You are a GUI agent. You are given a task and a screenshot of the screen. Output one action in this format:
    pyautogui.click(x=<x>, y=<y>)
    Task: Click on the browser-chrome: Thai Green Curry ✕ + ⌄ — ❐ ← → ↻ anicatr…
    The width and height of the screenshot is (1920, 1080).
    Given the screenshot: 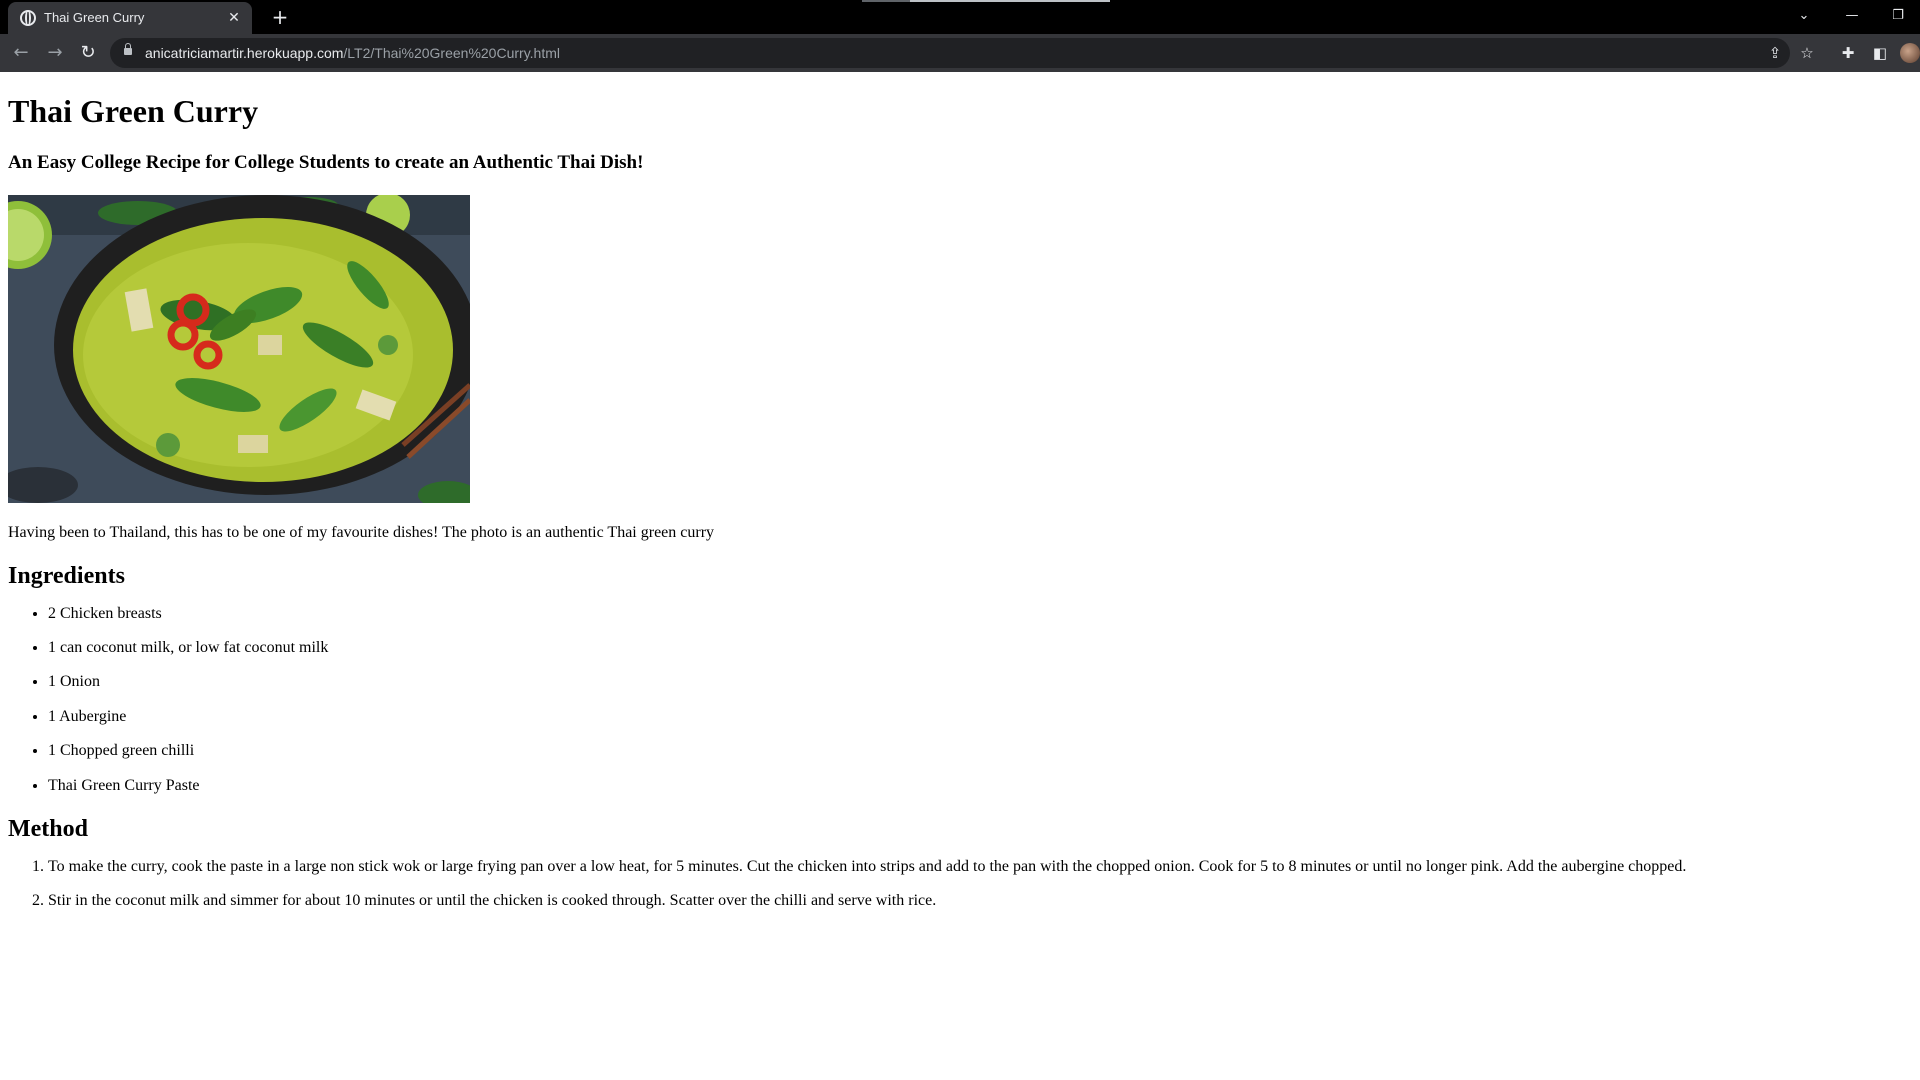 What is the action you would take?
    pyautogui.click(x=960, y=36)
    